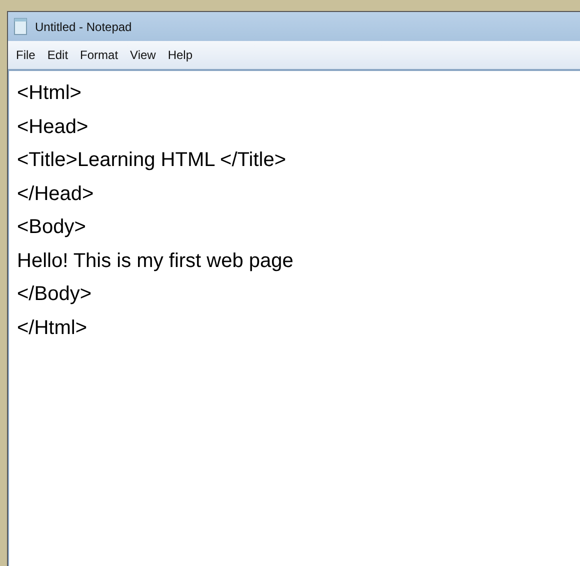 The height and width of the screenshot is (566, 580). I want to click on code-line: </Head>, so click(56, 194).